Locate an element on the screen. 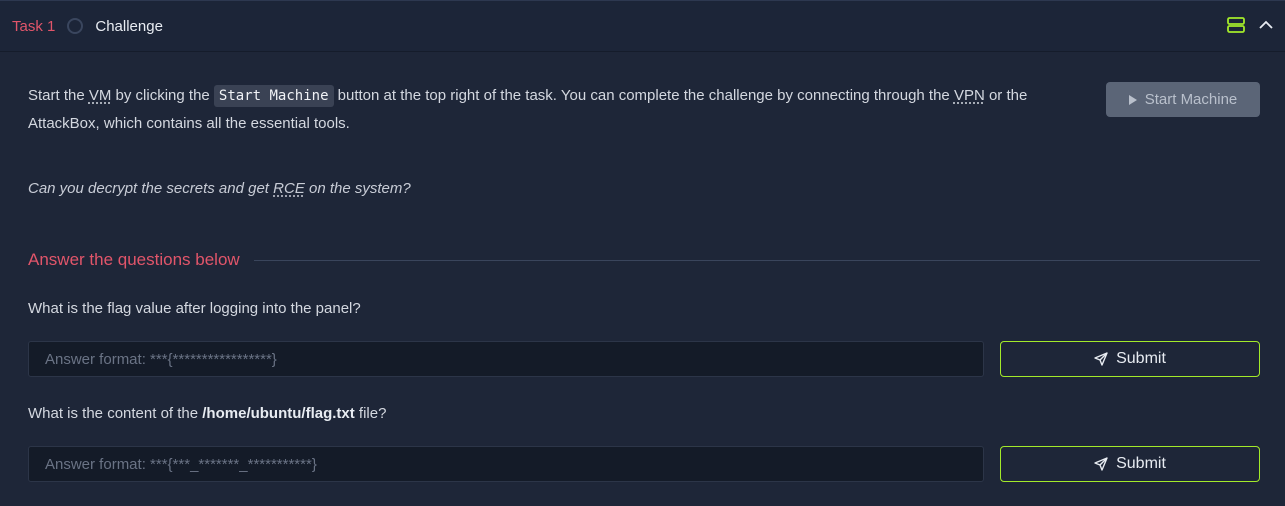 This screenshot has width=1285, height=506. chevron-up-icon is located at coordinates (1266, 25).